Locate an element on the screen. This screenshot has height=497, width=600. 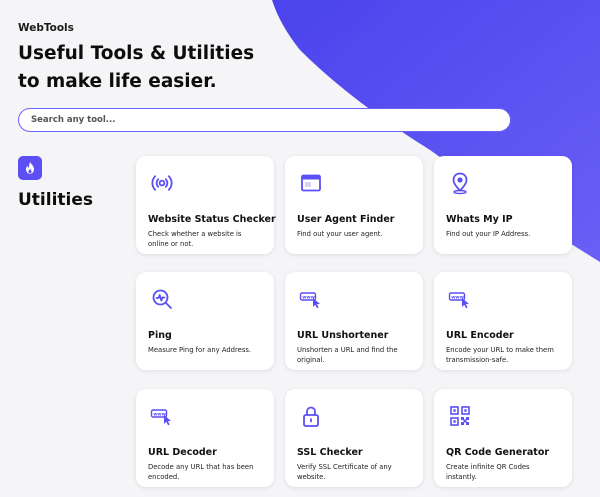
tool-title: User Agent Finder is located at coordinates (346, 219).